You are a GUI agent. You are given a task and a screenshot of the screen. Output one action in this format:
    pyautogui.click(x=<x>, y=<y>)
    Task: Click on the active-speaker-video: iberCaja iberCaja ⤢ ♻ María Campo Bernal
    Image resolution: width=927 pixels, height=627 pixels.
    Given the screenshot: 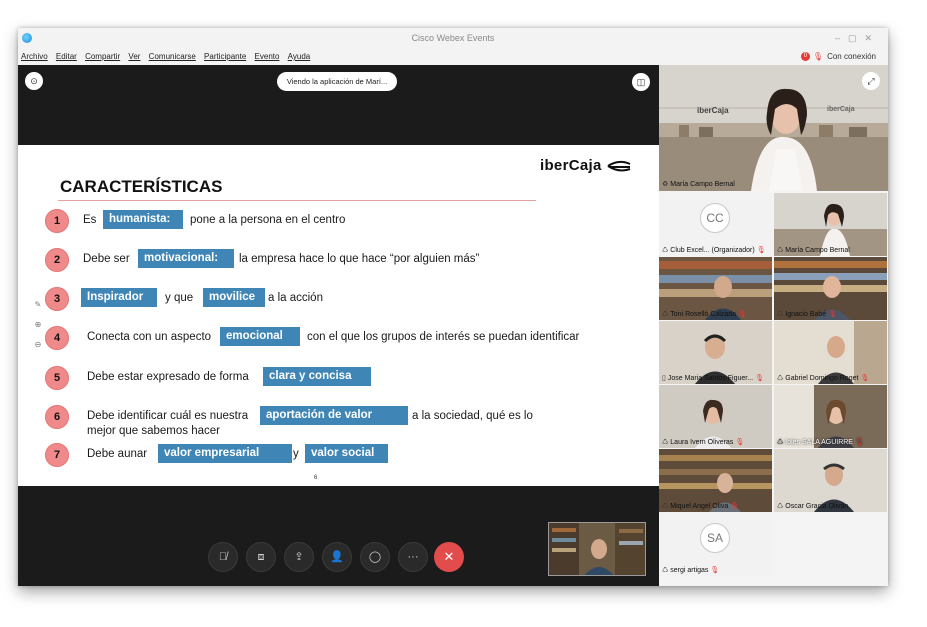 What is the action you would take?
    pyautogui.click(x=773, y=128)
    